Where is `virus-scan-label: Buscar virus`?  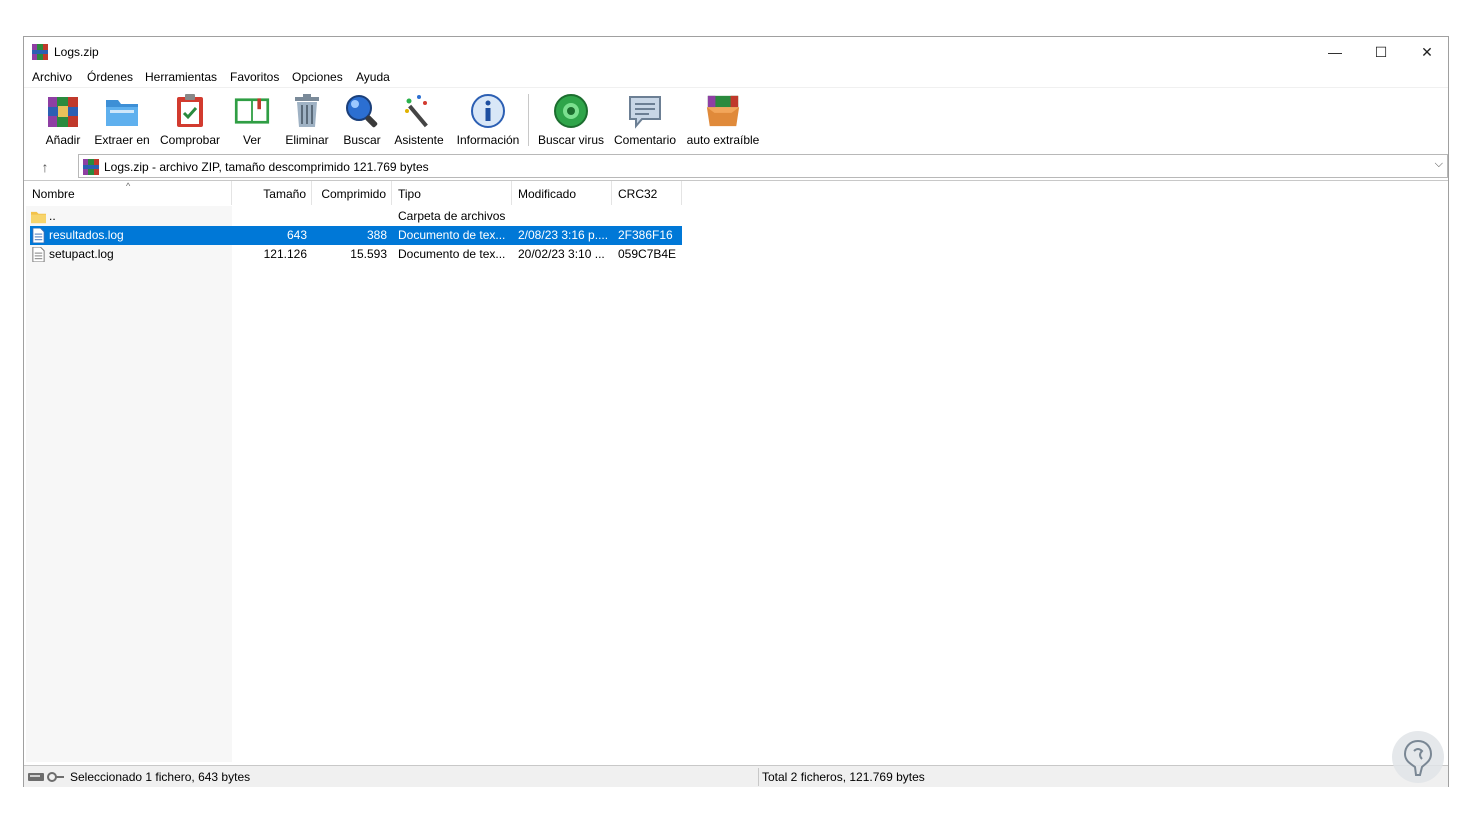 virus-scan-label: Buscar virus is located at coordinates (571, 140).